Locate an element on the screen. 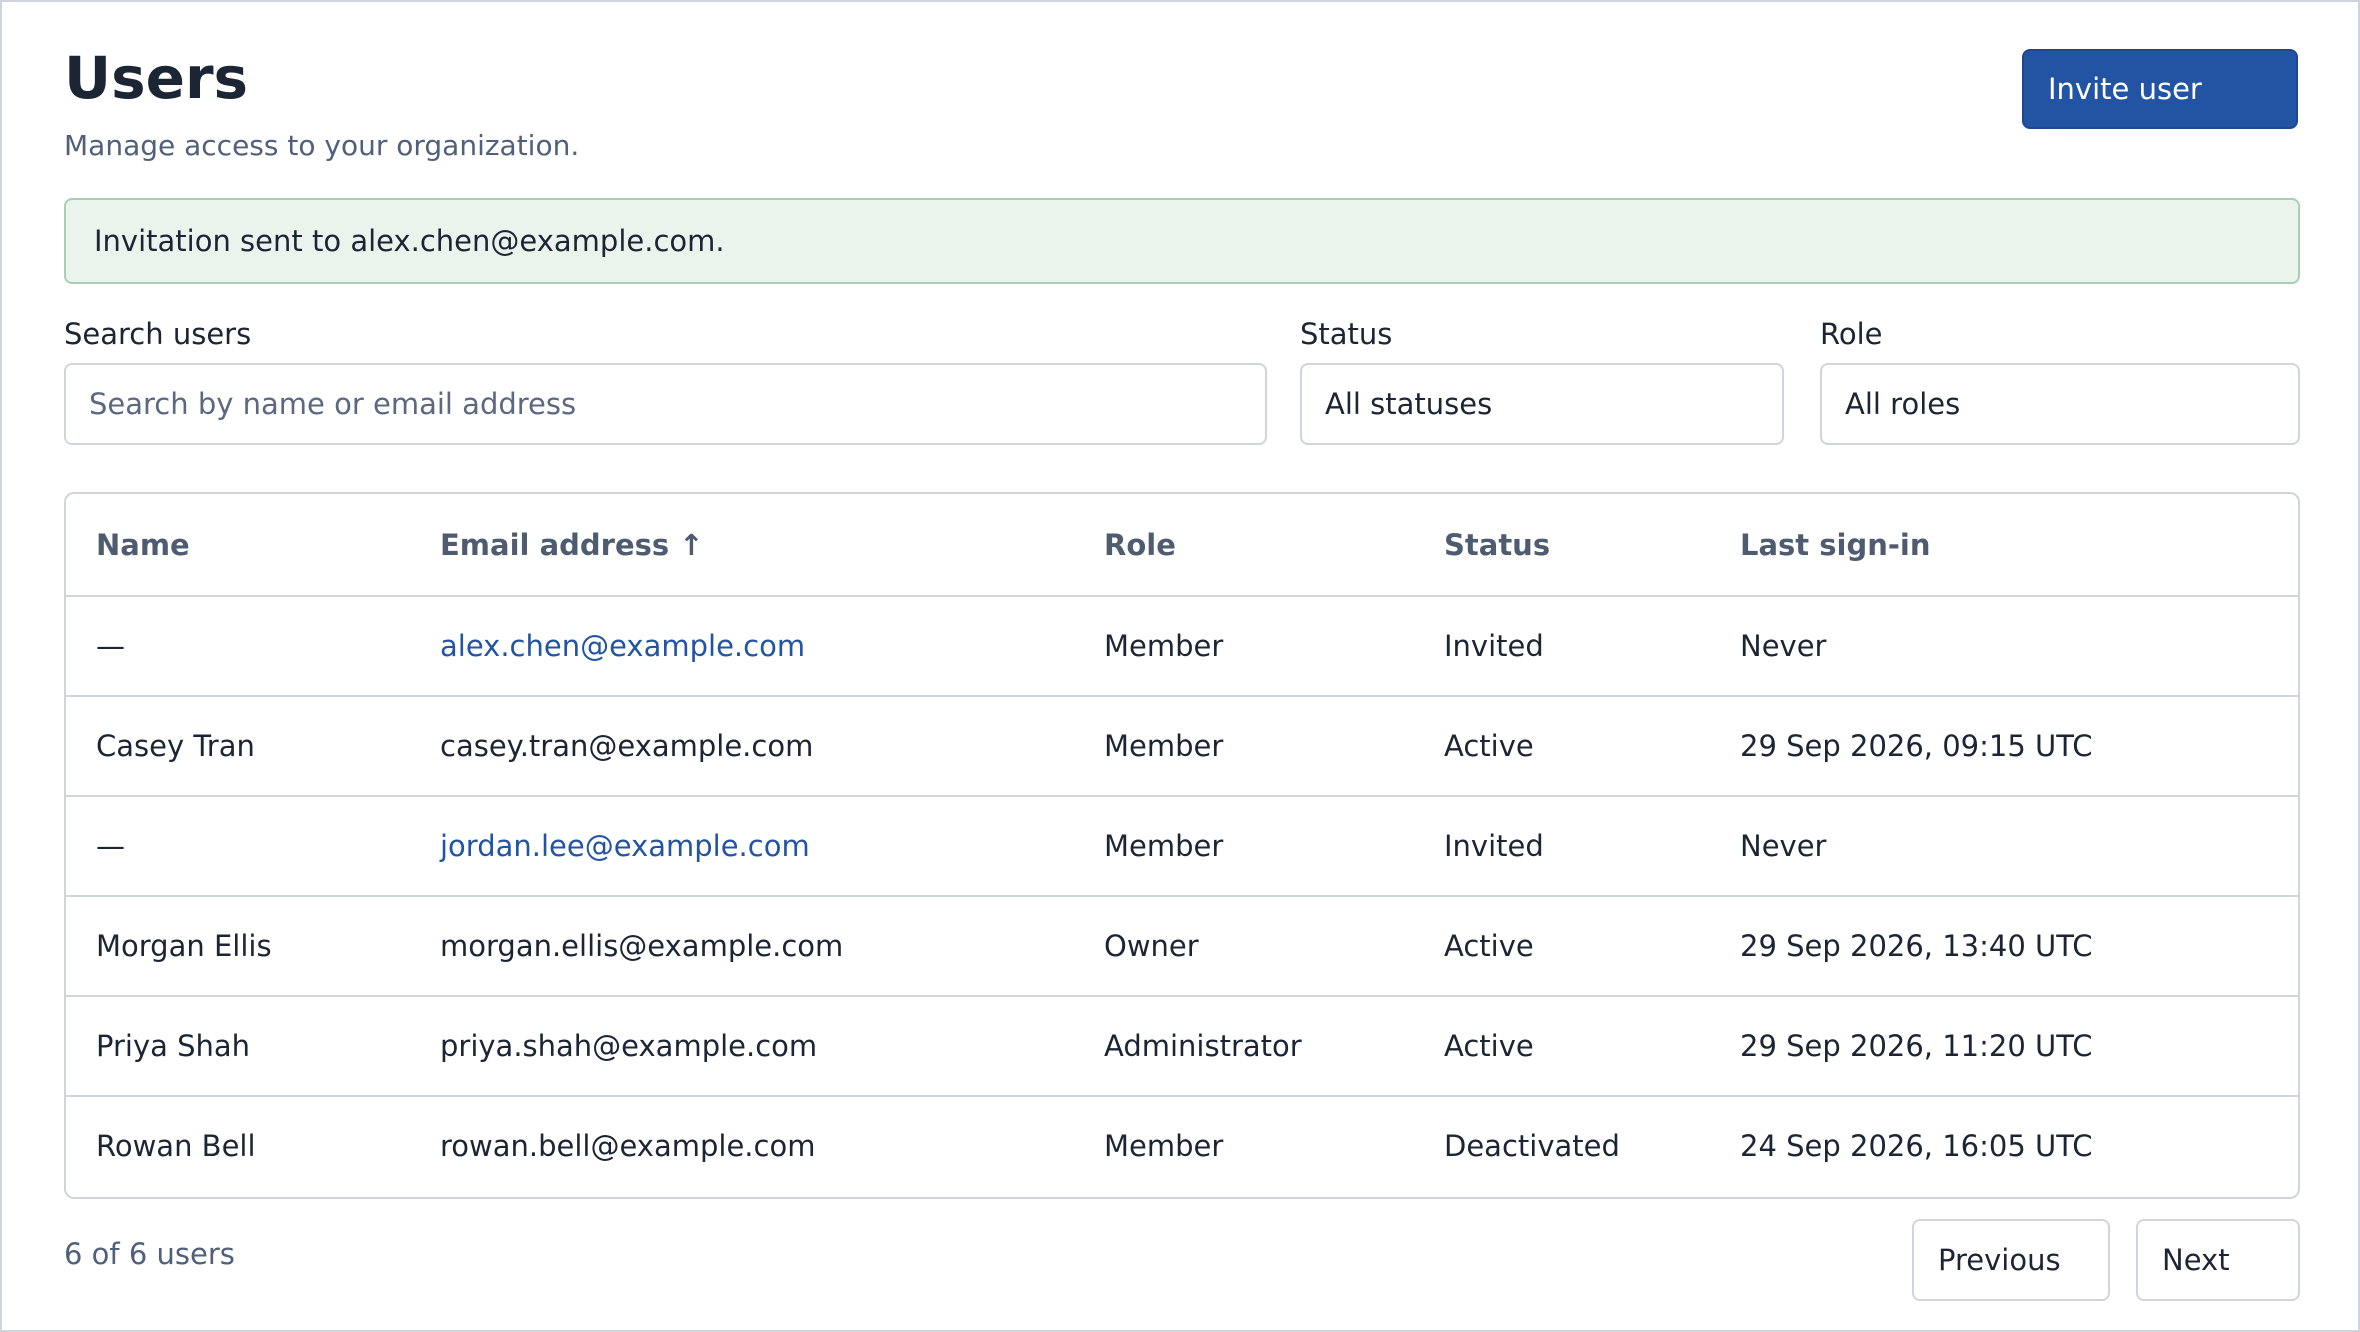 Image resolution: width=2360 pixels, height=1332 pixels. status-select: All statuses is located at coordinates (1542, 404).